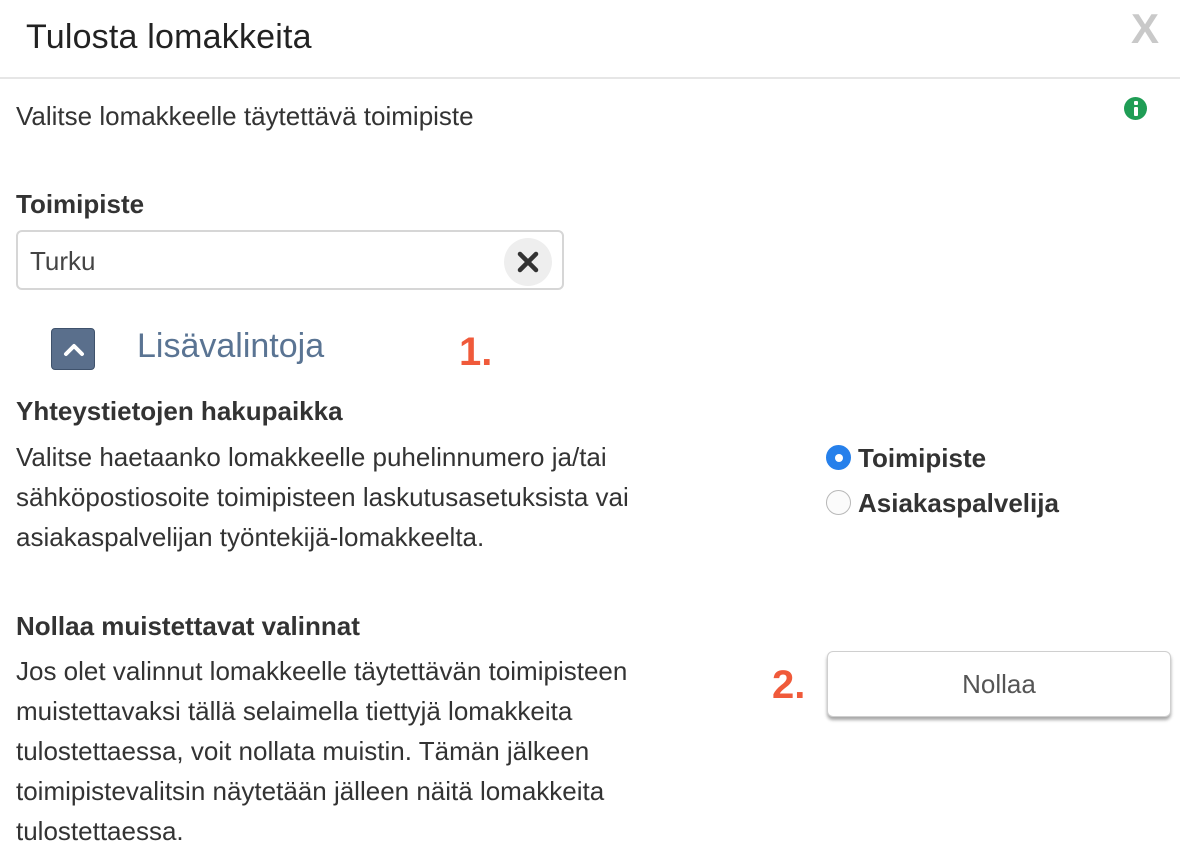 The image size is (1180, 866). Describe the element at coordinates (838, 502) in the screenshot. I see `radio-button` at that location.